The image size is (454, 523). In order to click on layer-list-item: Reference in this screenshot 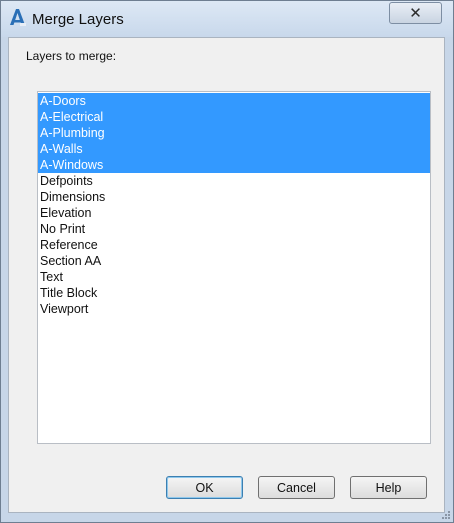, I will do `click(234, 245)`.